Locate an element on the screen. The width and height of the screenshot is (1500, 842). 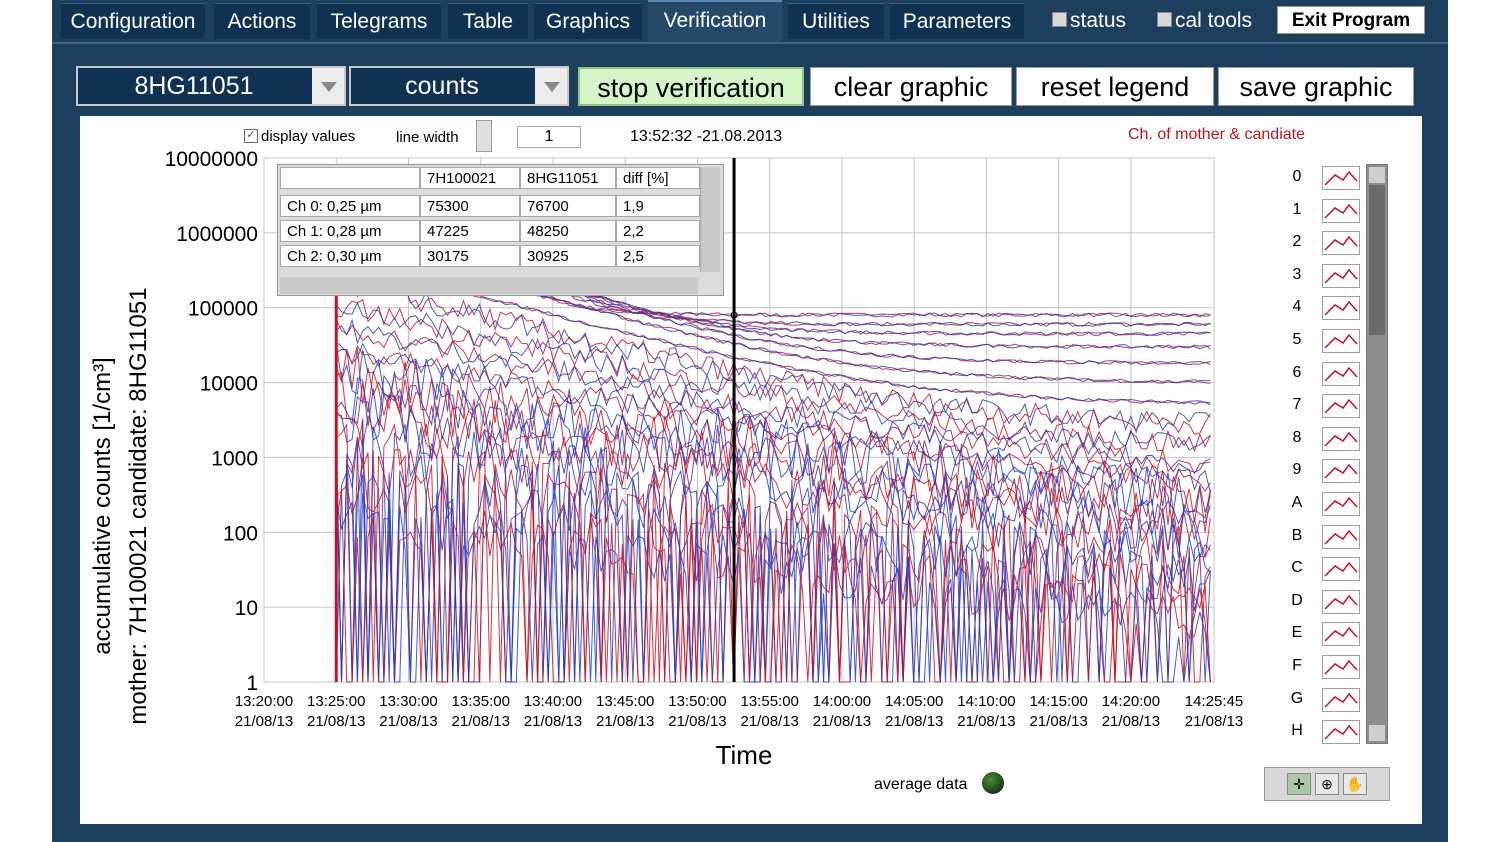
cal-tools-checkbox-box is located at coordinates (1164, 19).